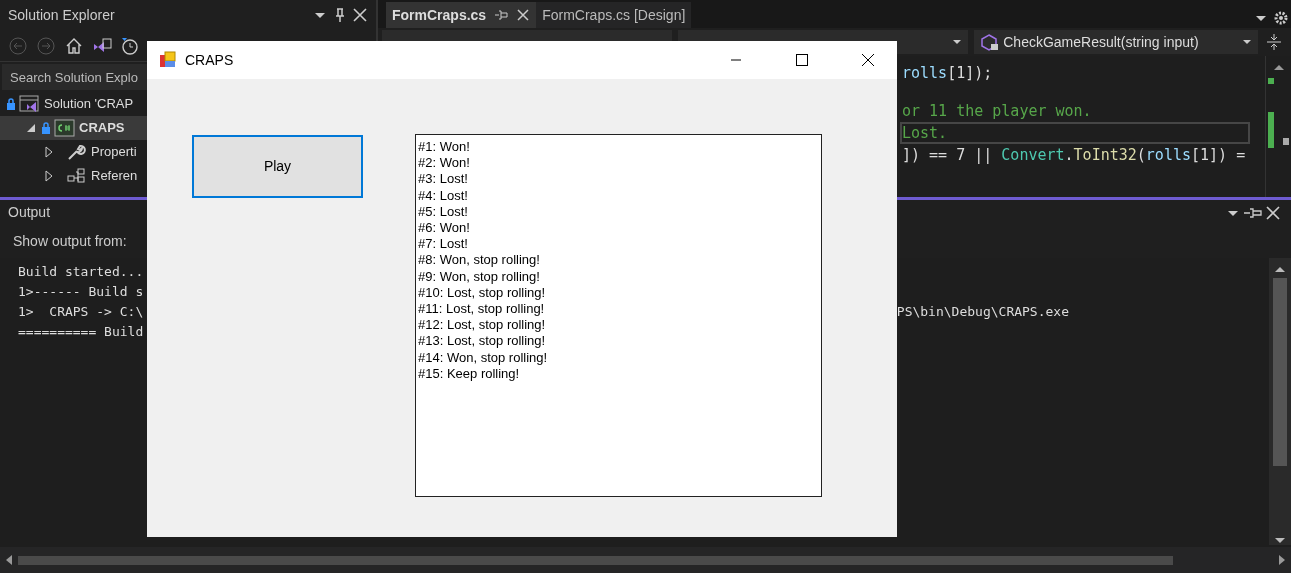  Describe the element at coordinates (443, 211) in the screenshot. I see `list-item: #5: Lost!` at that location.